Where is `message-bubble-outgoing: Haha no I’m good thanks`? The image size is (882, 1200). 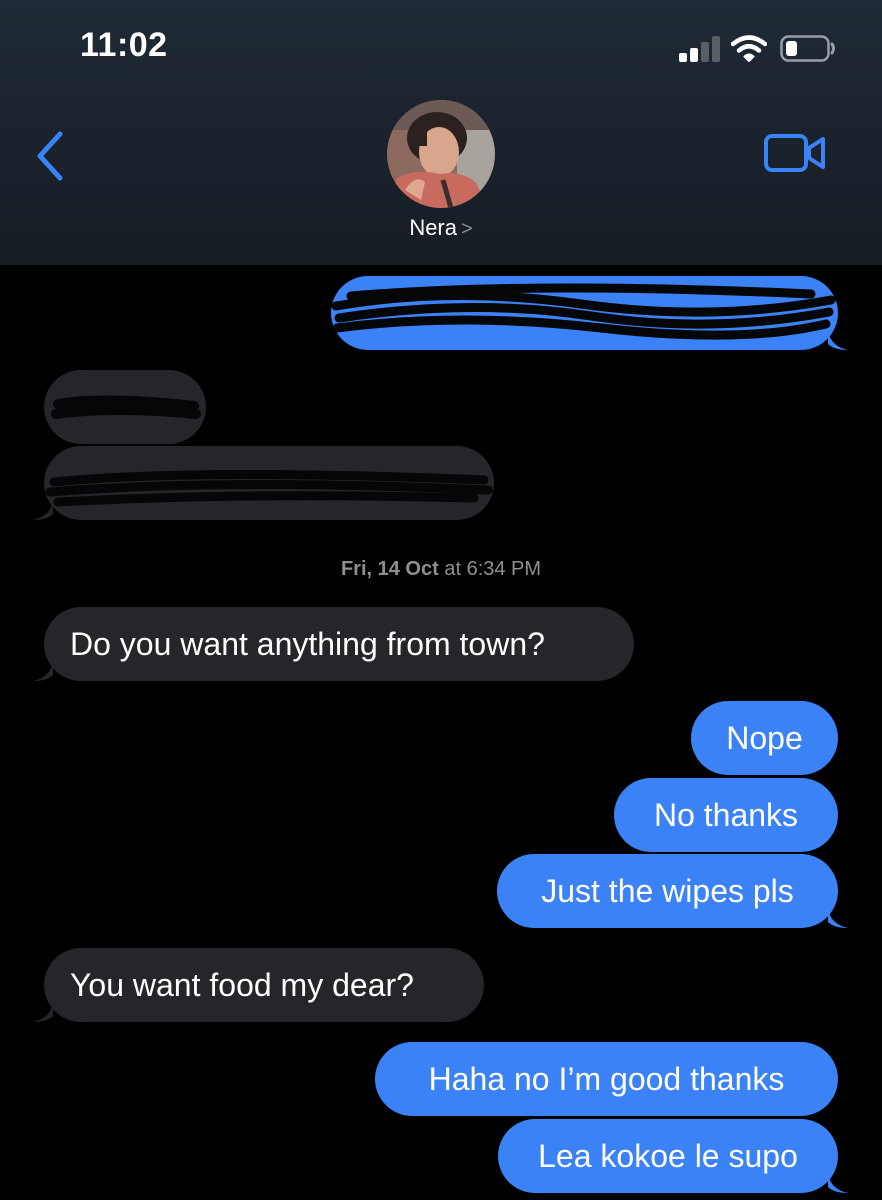 message-bubble-outgoing: Haha no I’m good thanks is located at coordinates (606, 1079).